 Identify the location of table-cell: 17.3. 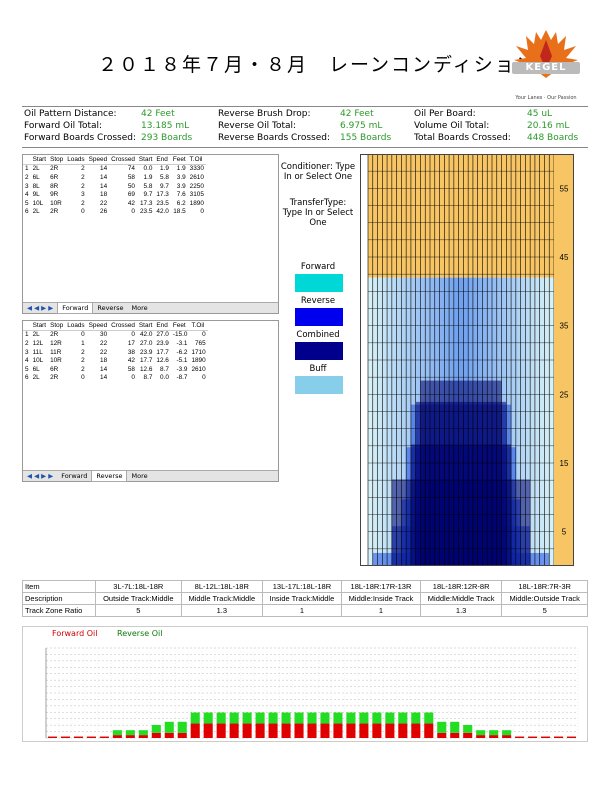
(146, 203).